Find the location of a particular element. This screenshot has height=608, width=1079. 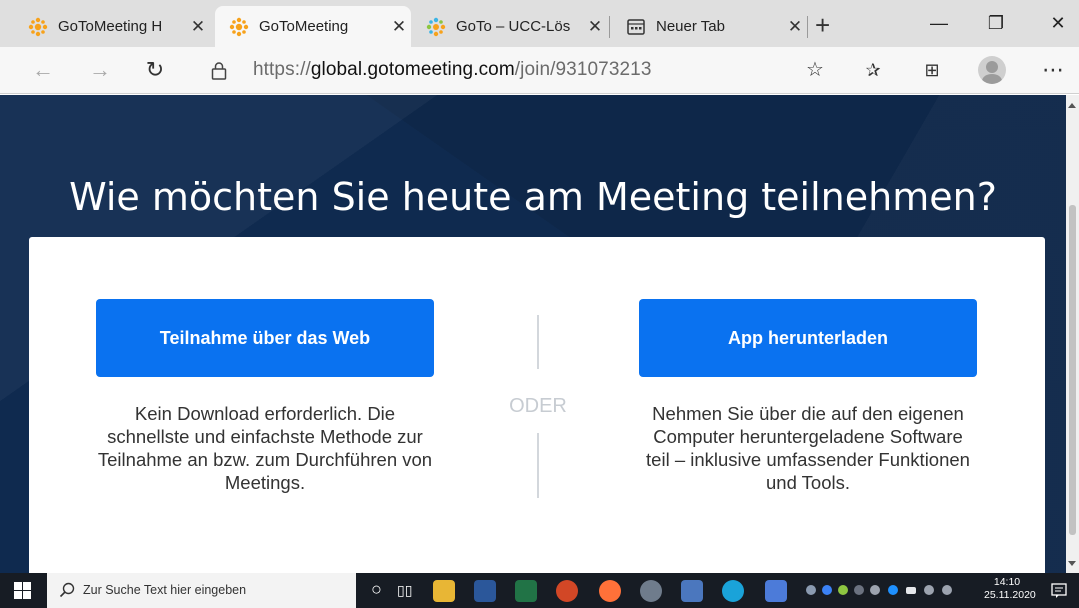

close-window-icon: ✕ is located at coordinates (1057, 23).